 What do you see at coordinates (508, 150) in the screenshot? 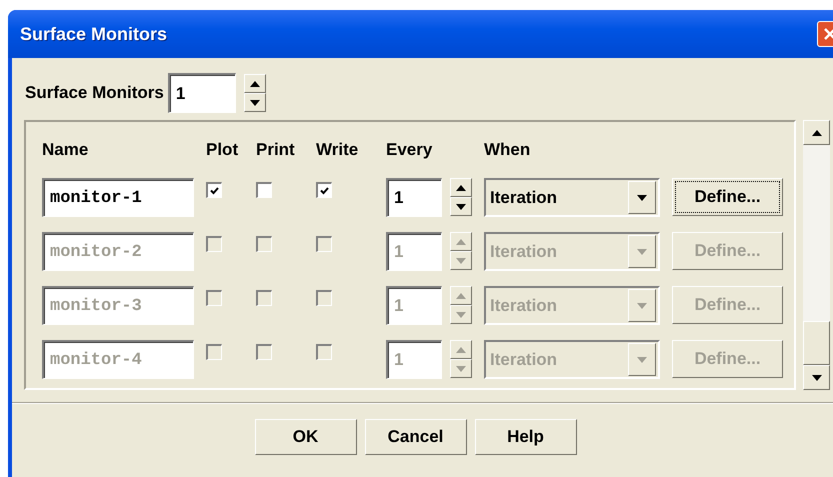
I see `column-header: When` at bounding box center [508, 150].